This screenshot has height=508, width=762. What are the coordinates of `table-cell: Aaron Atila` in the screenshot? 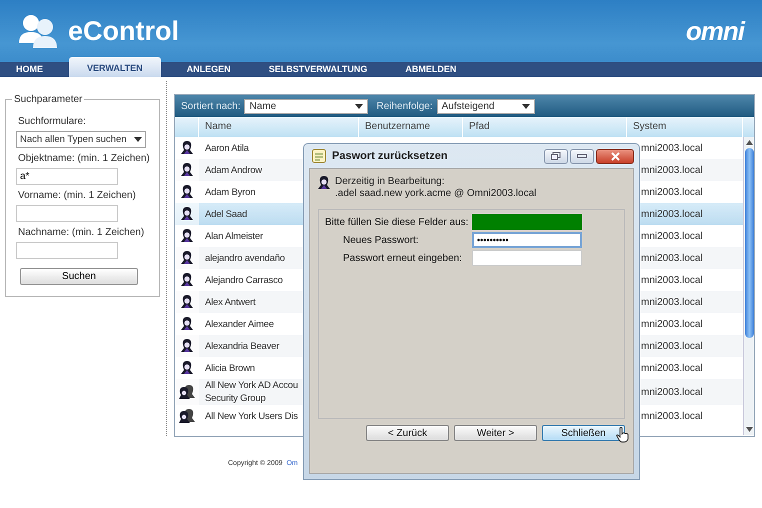 It's located at (227, 148).